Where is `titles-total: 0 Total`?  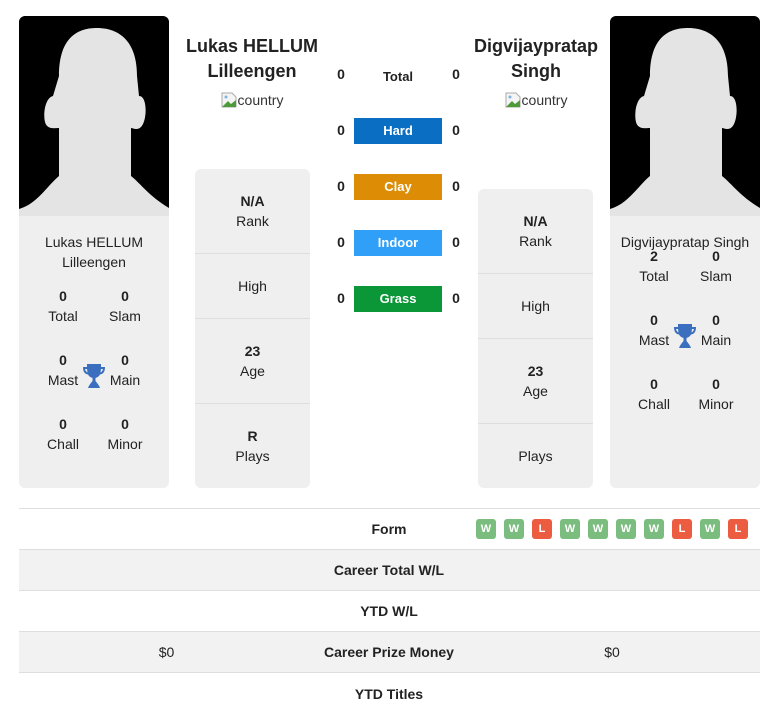 titles-total: 0 Total is located at coordinates (63, 306).